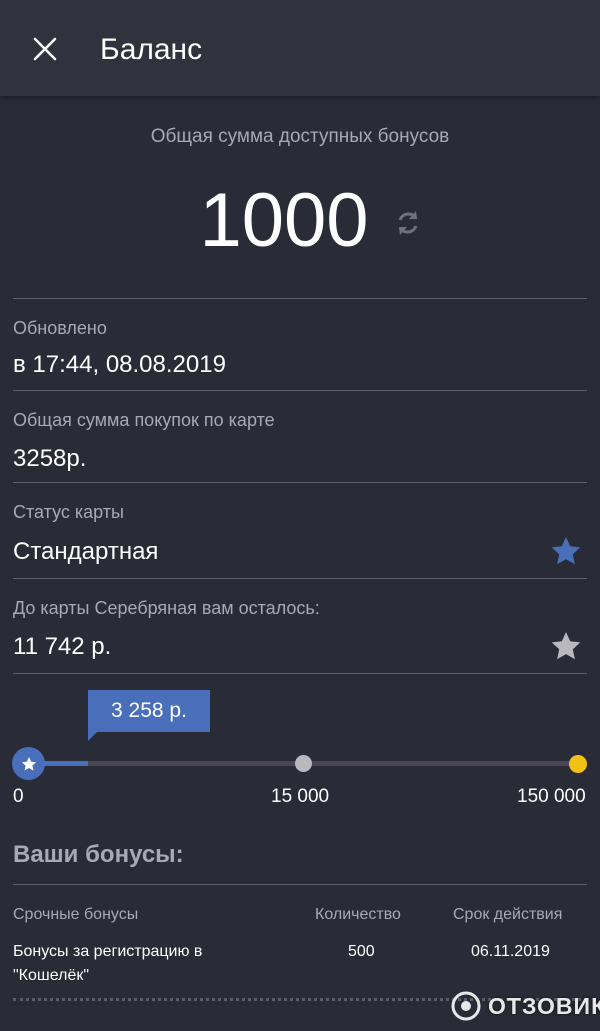  What do you see at coordinates (62, 646) in the screenshot?
I see `remaining-to-silver-value: 11 742 р.` at bounding box center [62, 646].